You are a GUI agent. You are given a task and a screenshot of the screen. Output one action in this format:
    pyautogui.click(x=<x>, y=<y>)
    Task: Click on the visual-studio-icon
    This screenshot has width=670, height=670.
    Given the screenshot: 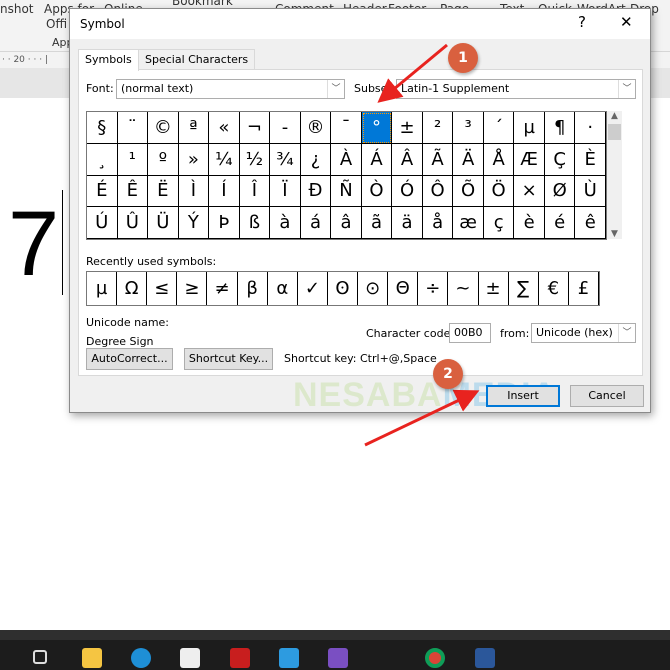 What is the action you would take?
    pyautogui.click(x=338, y=658)
    